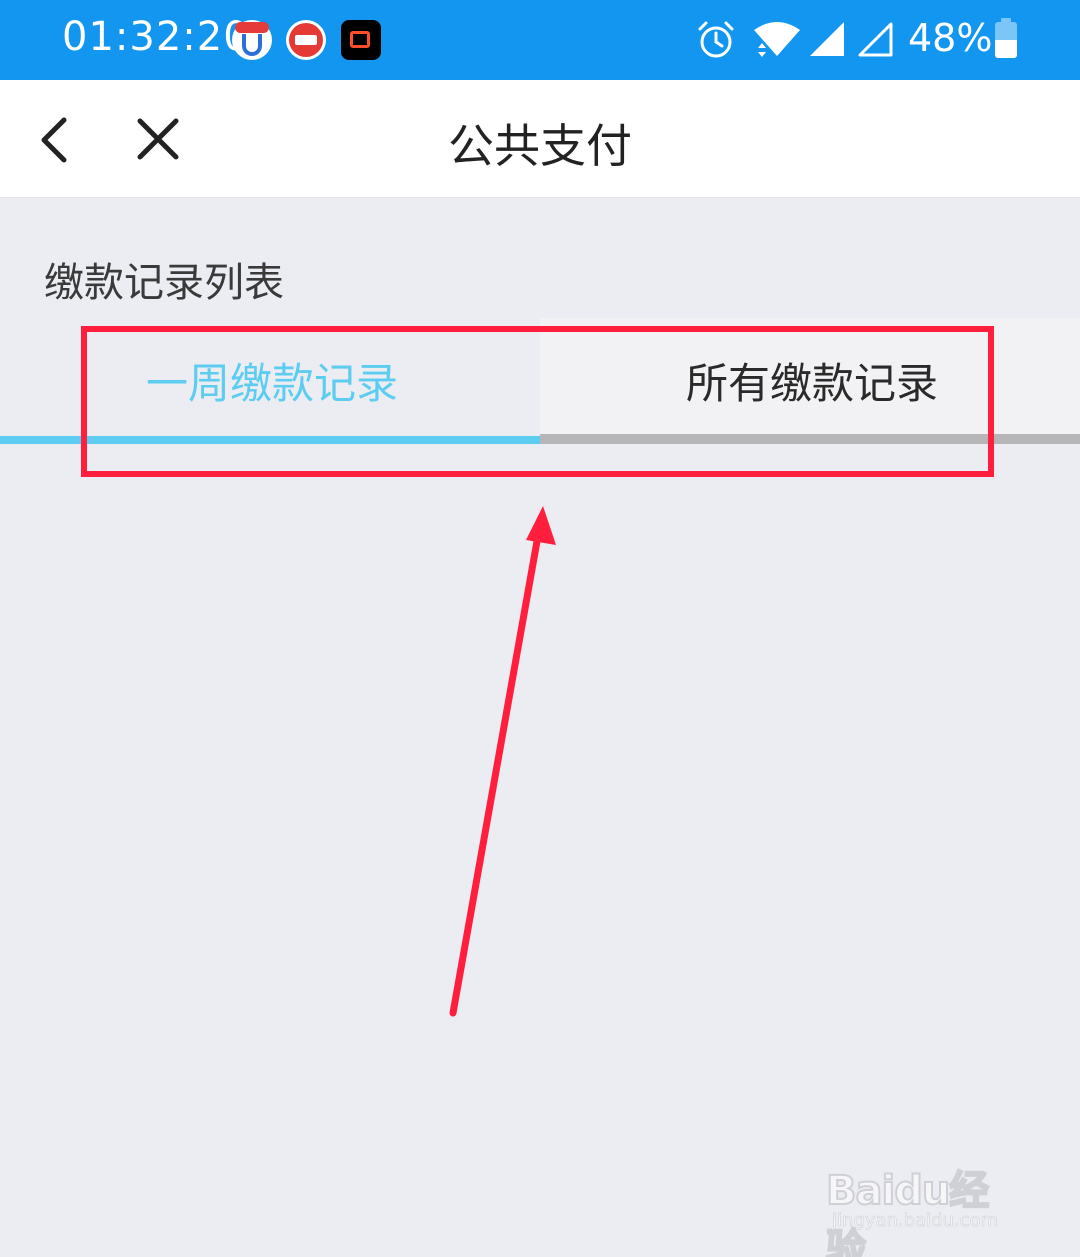  Describe the element at coordinates (915, 1221) in the screenshot. I see `watermark-url: jingyan.baidu.com` at that location.